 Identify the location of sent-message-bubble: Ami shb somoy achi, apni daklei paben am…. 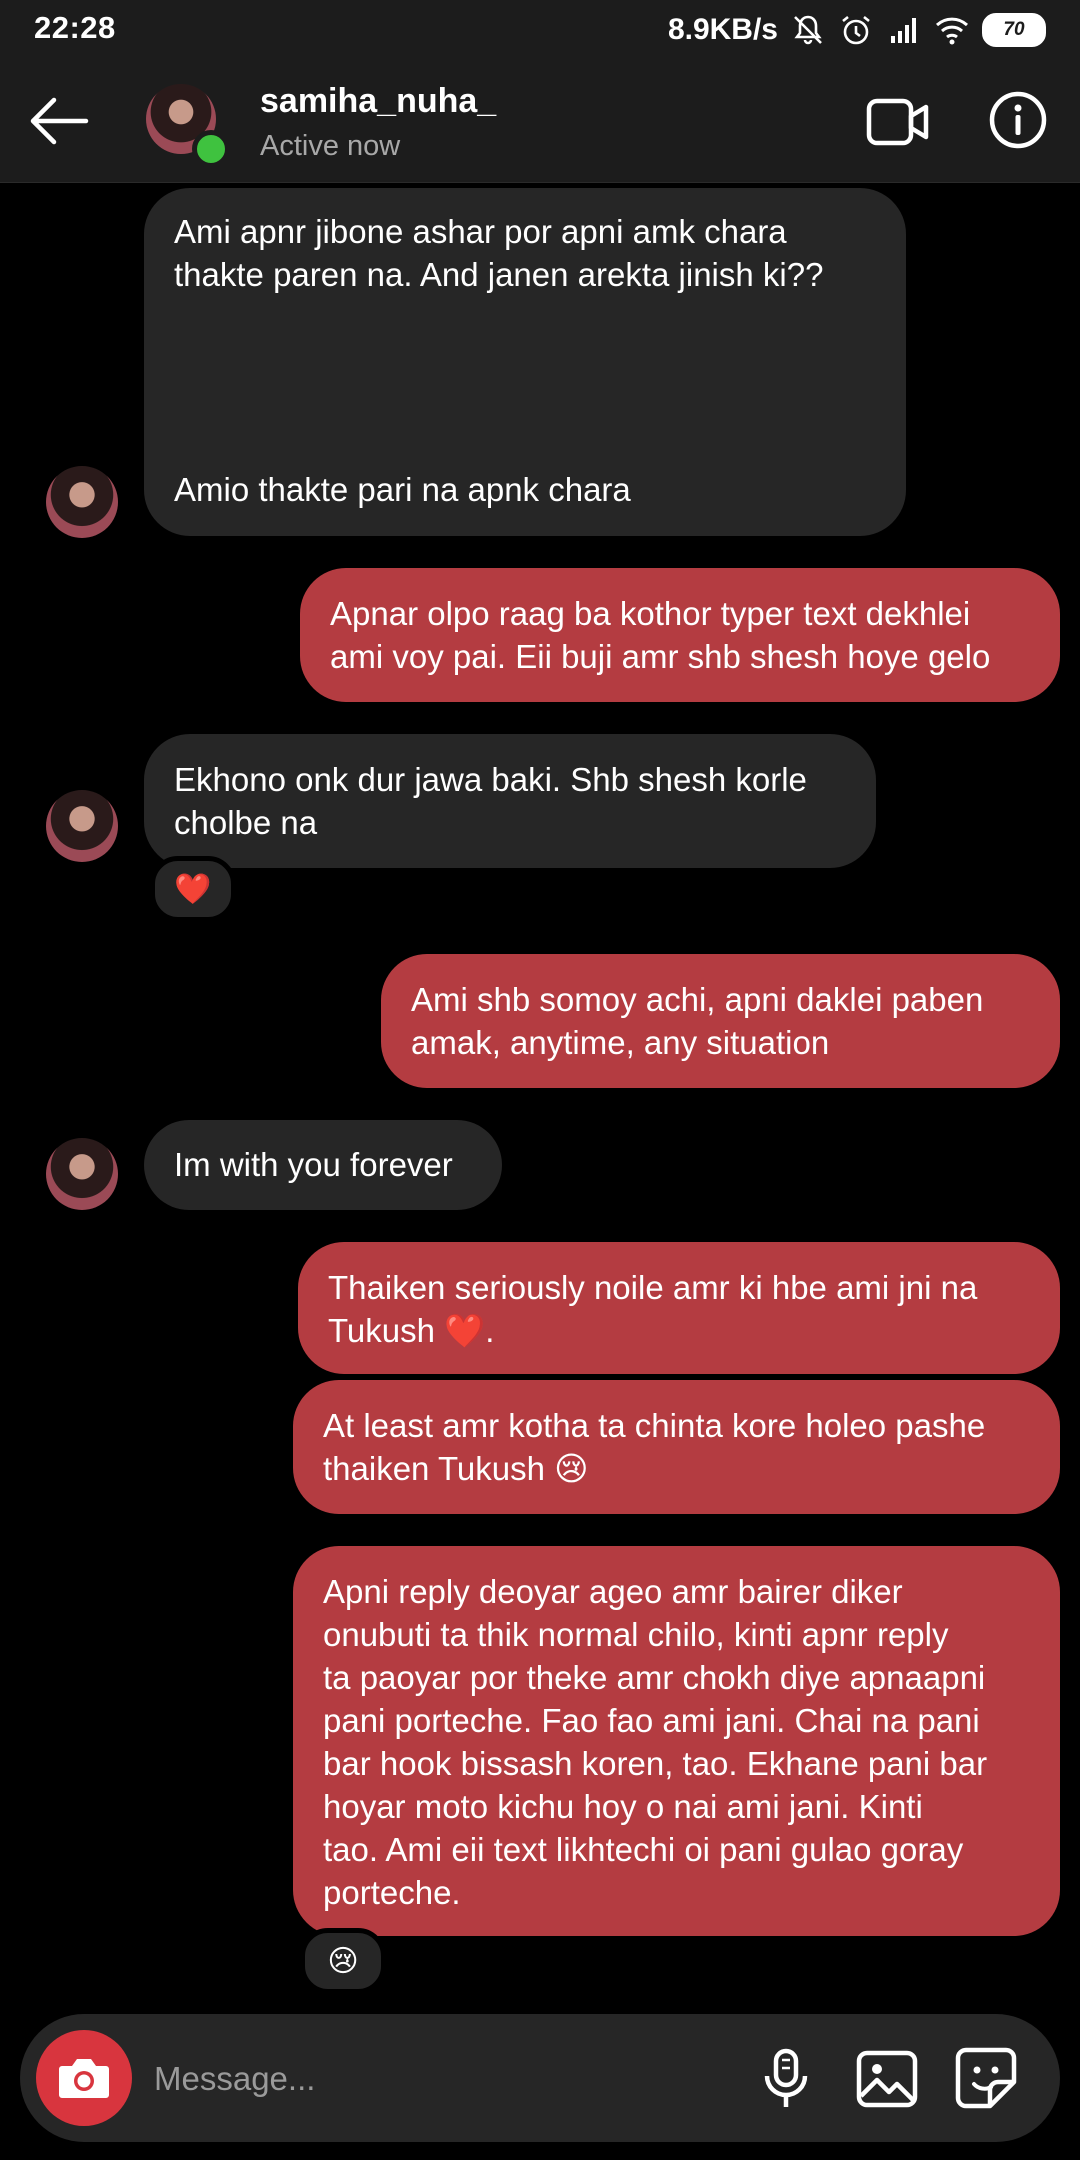
(720, 1021).